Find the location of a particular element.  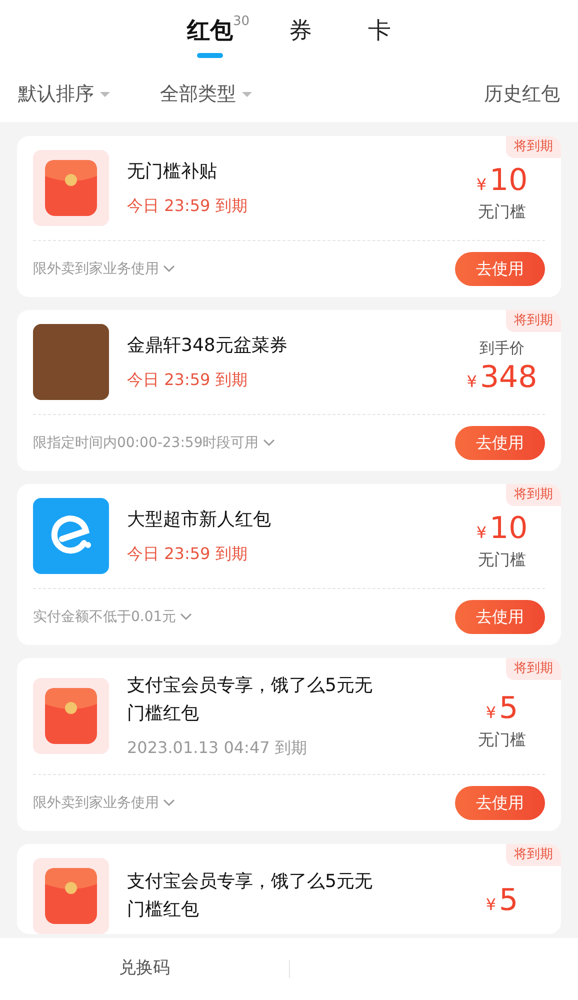

coupon-title: 金鼎轩348元盆菜券 is located at coordinates (207, 346).